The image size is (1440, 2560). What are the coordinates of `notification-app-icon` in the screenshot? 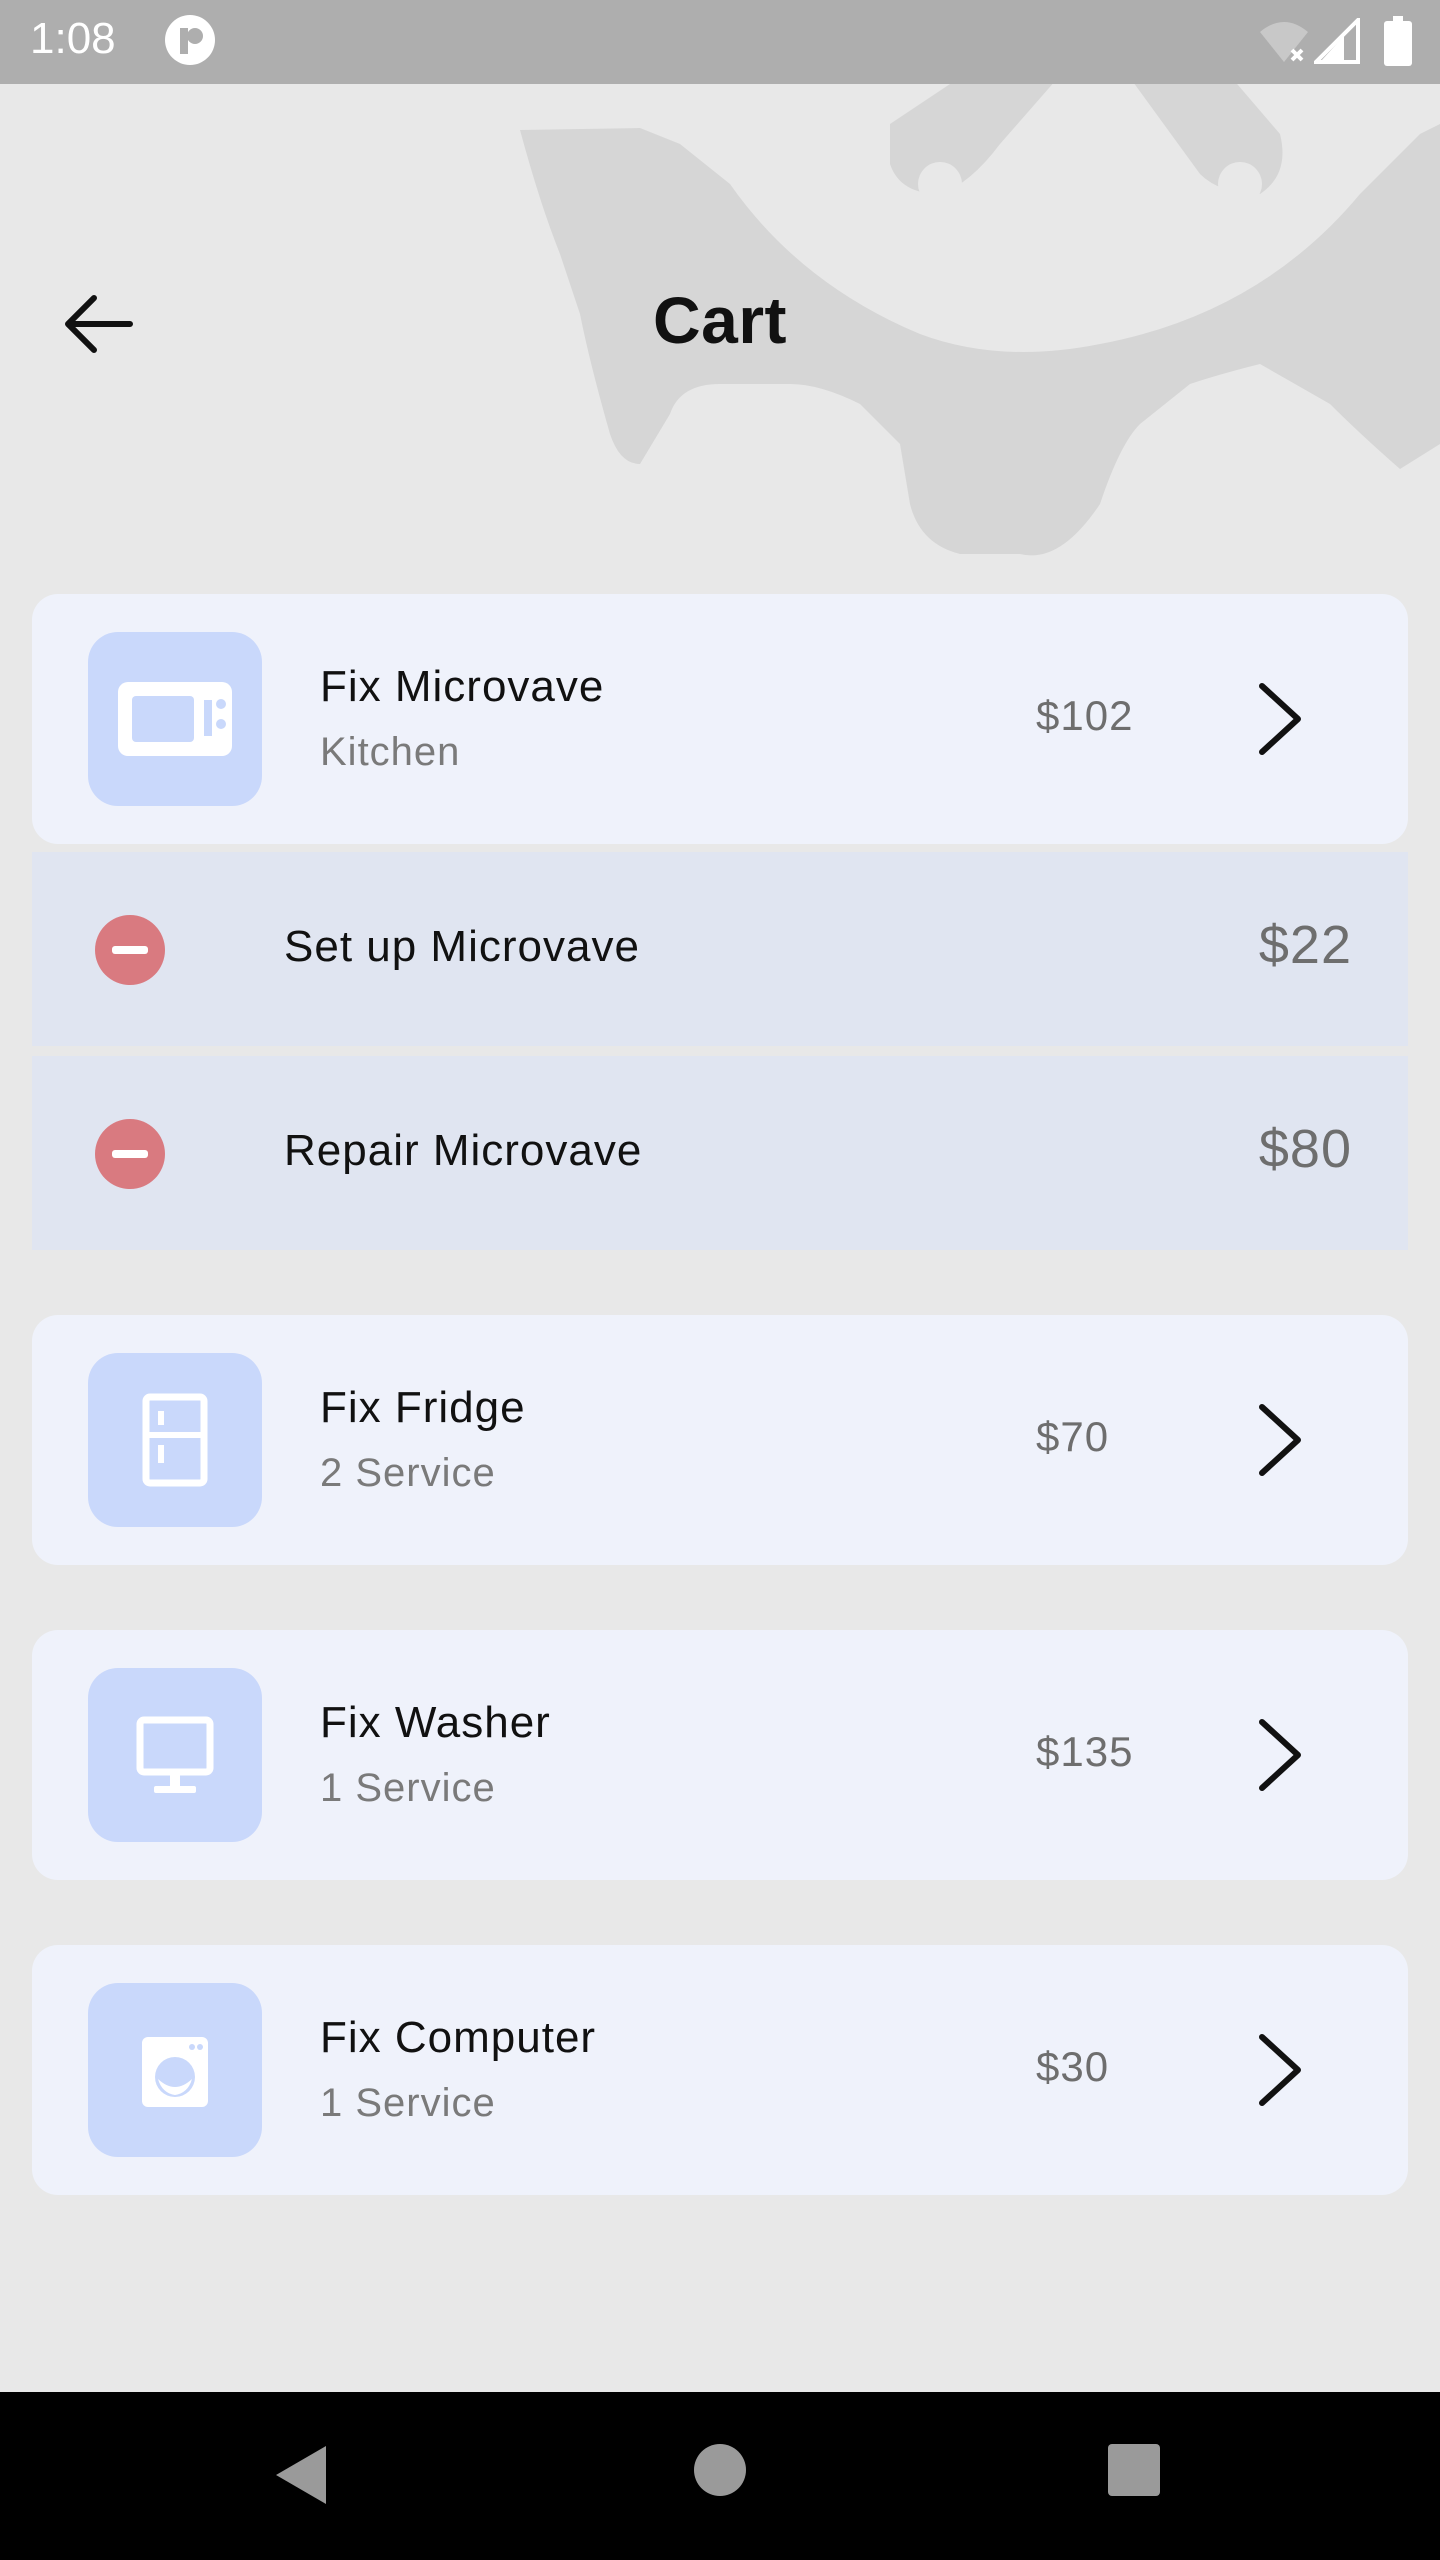 It's located at (190, 40).